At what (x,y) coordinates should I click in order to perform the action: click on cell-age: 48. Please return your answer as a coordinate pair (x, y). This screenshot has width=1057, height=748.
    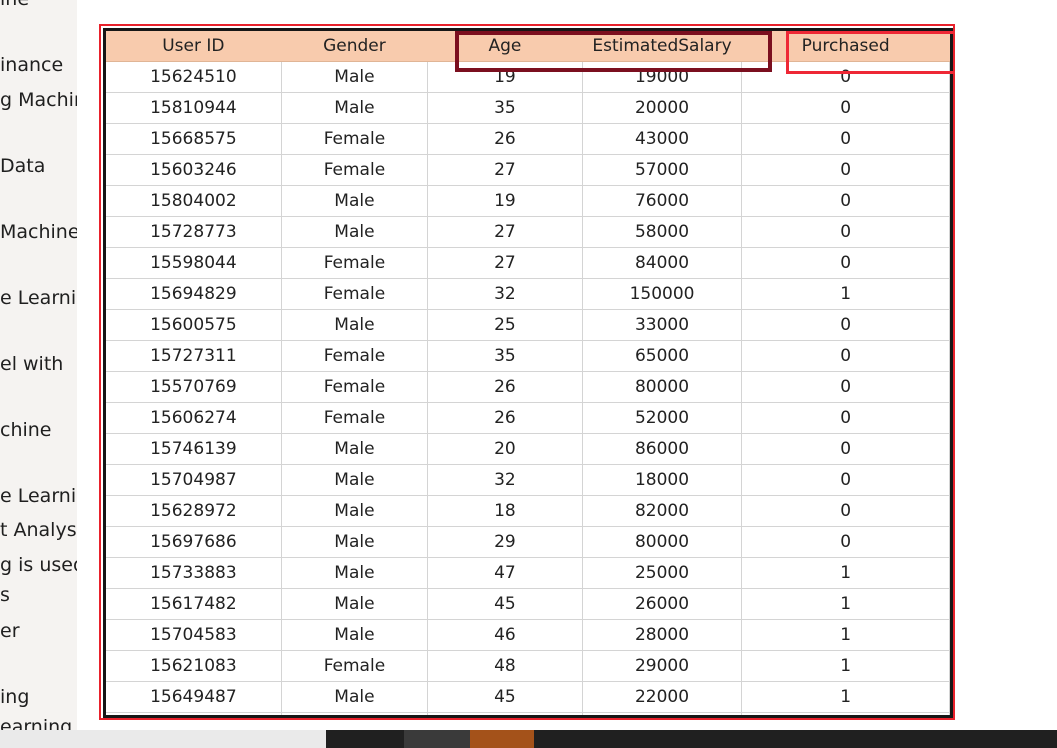
    Looking at the image, I should click on (505, 666).